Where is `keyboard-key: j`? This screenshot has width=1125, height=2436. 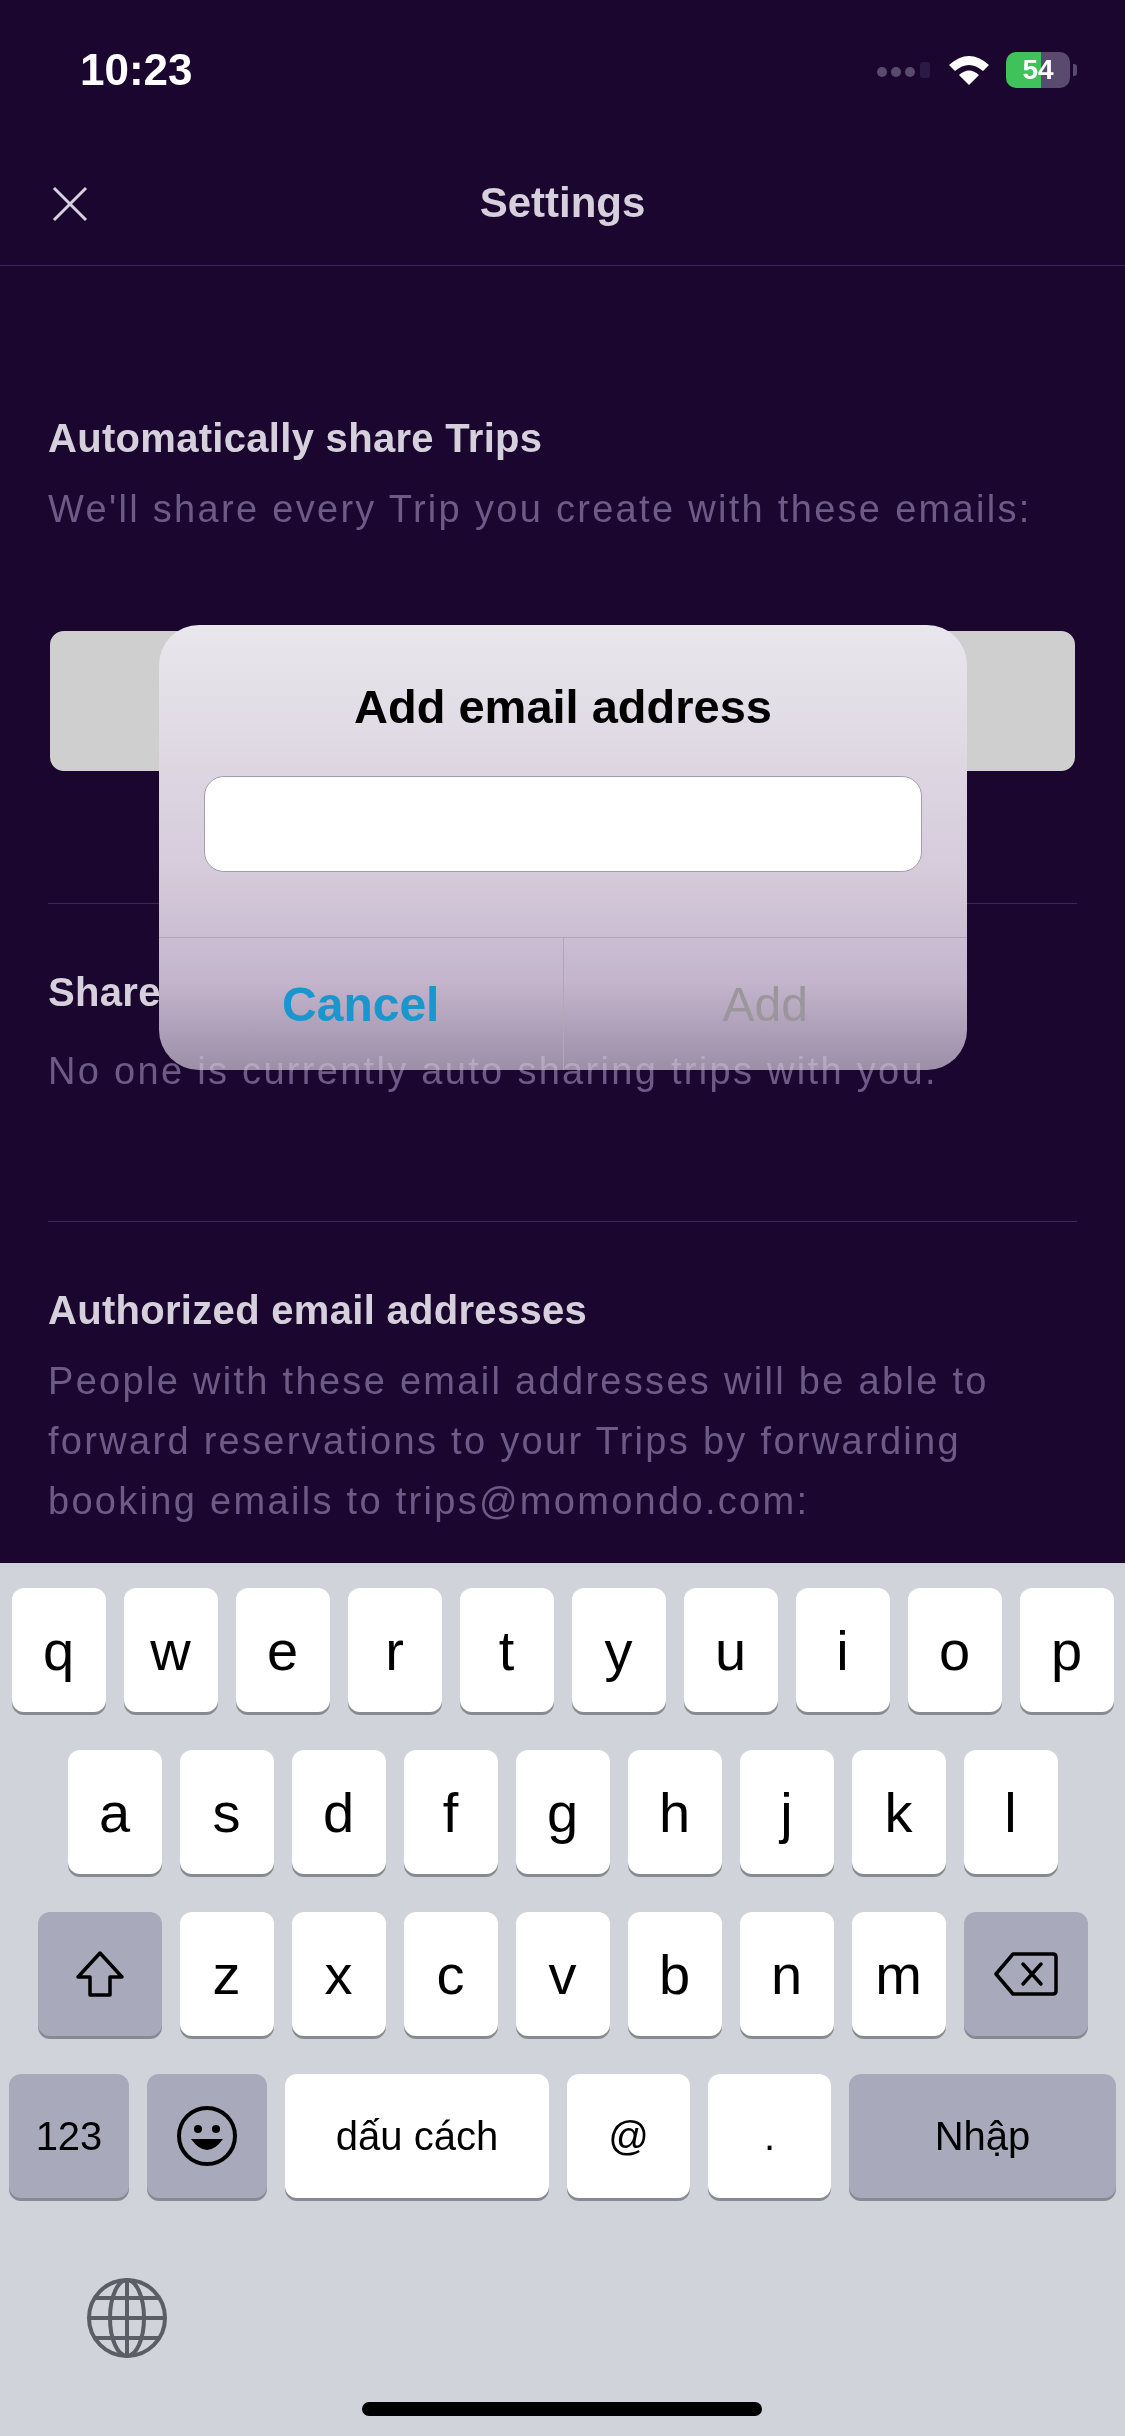
keyboard-key: j is located at coordinates (786, 1812).